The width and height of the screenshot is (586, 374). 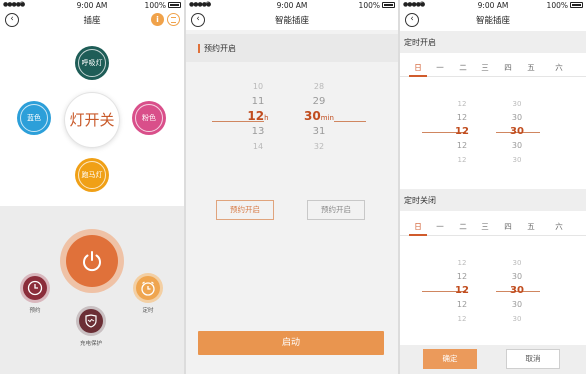 I want to click on off-minute-picker: 30 30 30 30 30, so click(x=517, y=291).